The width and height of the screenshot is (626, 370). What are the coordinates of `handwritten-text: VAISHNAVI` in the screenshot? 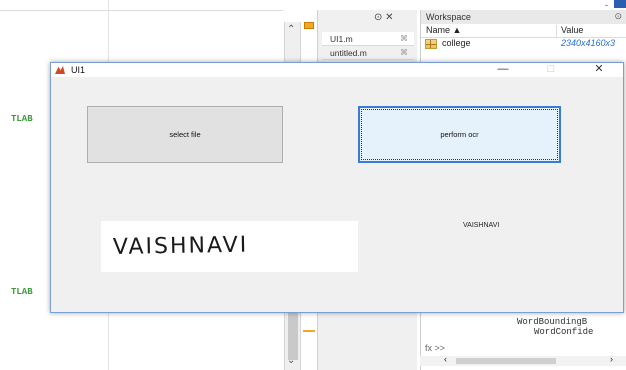 It's located at (181, 246).